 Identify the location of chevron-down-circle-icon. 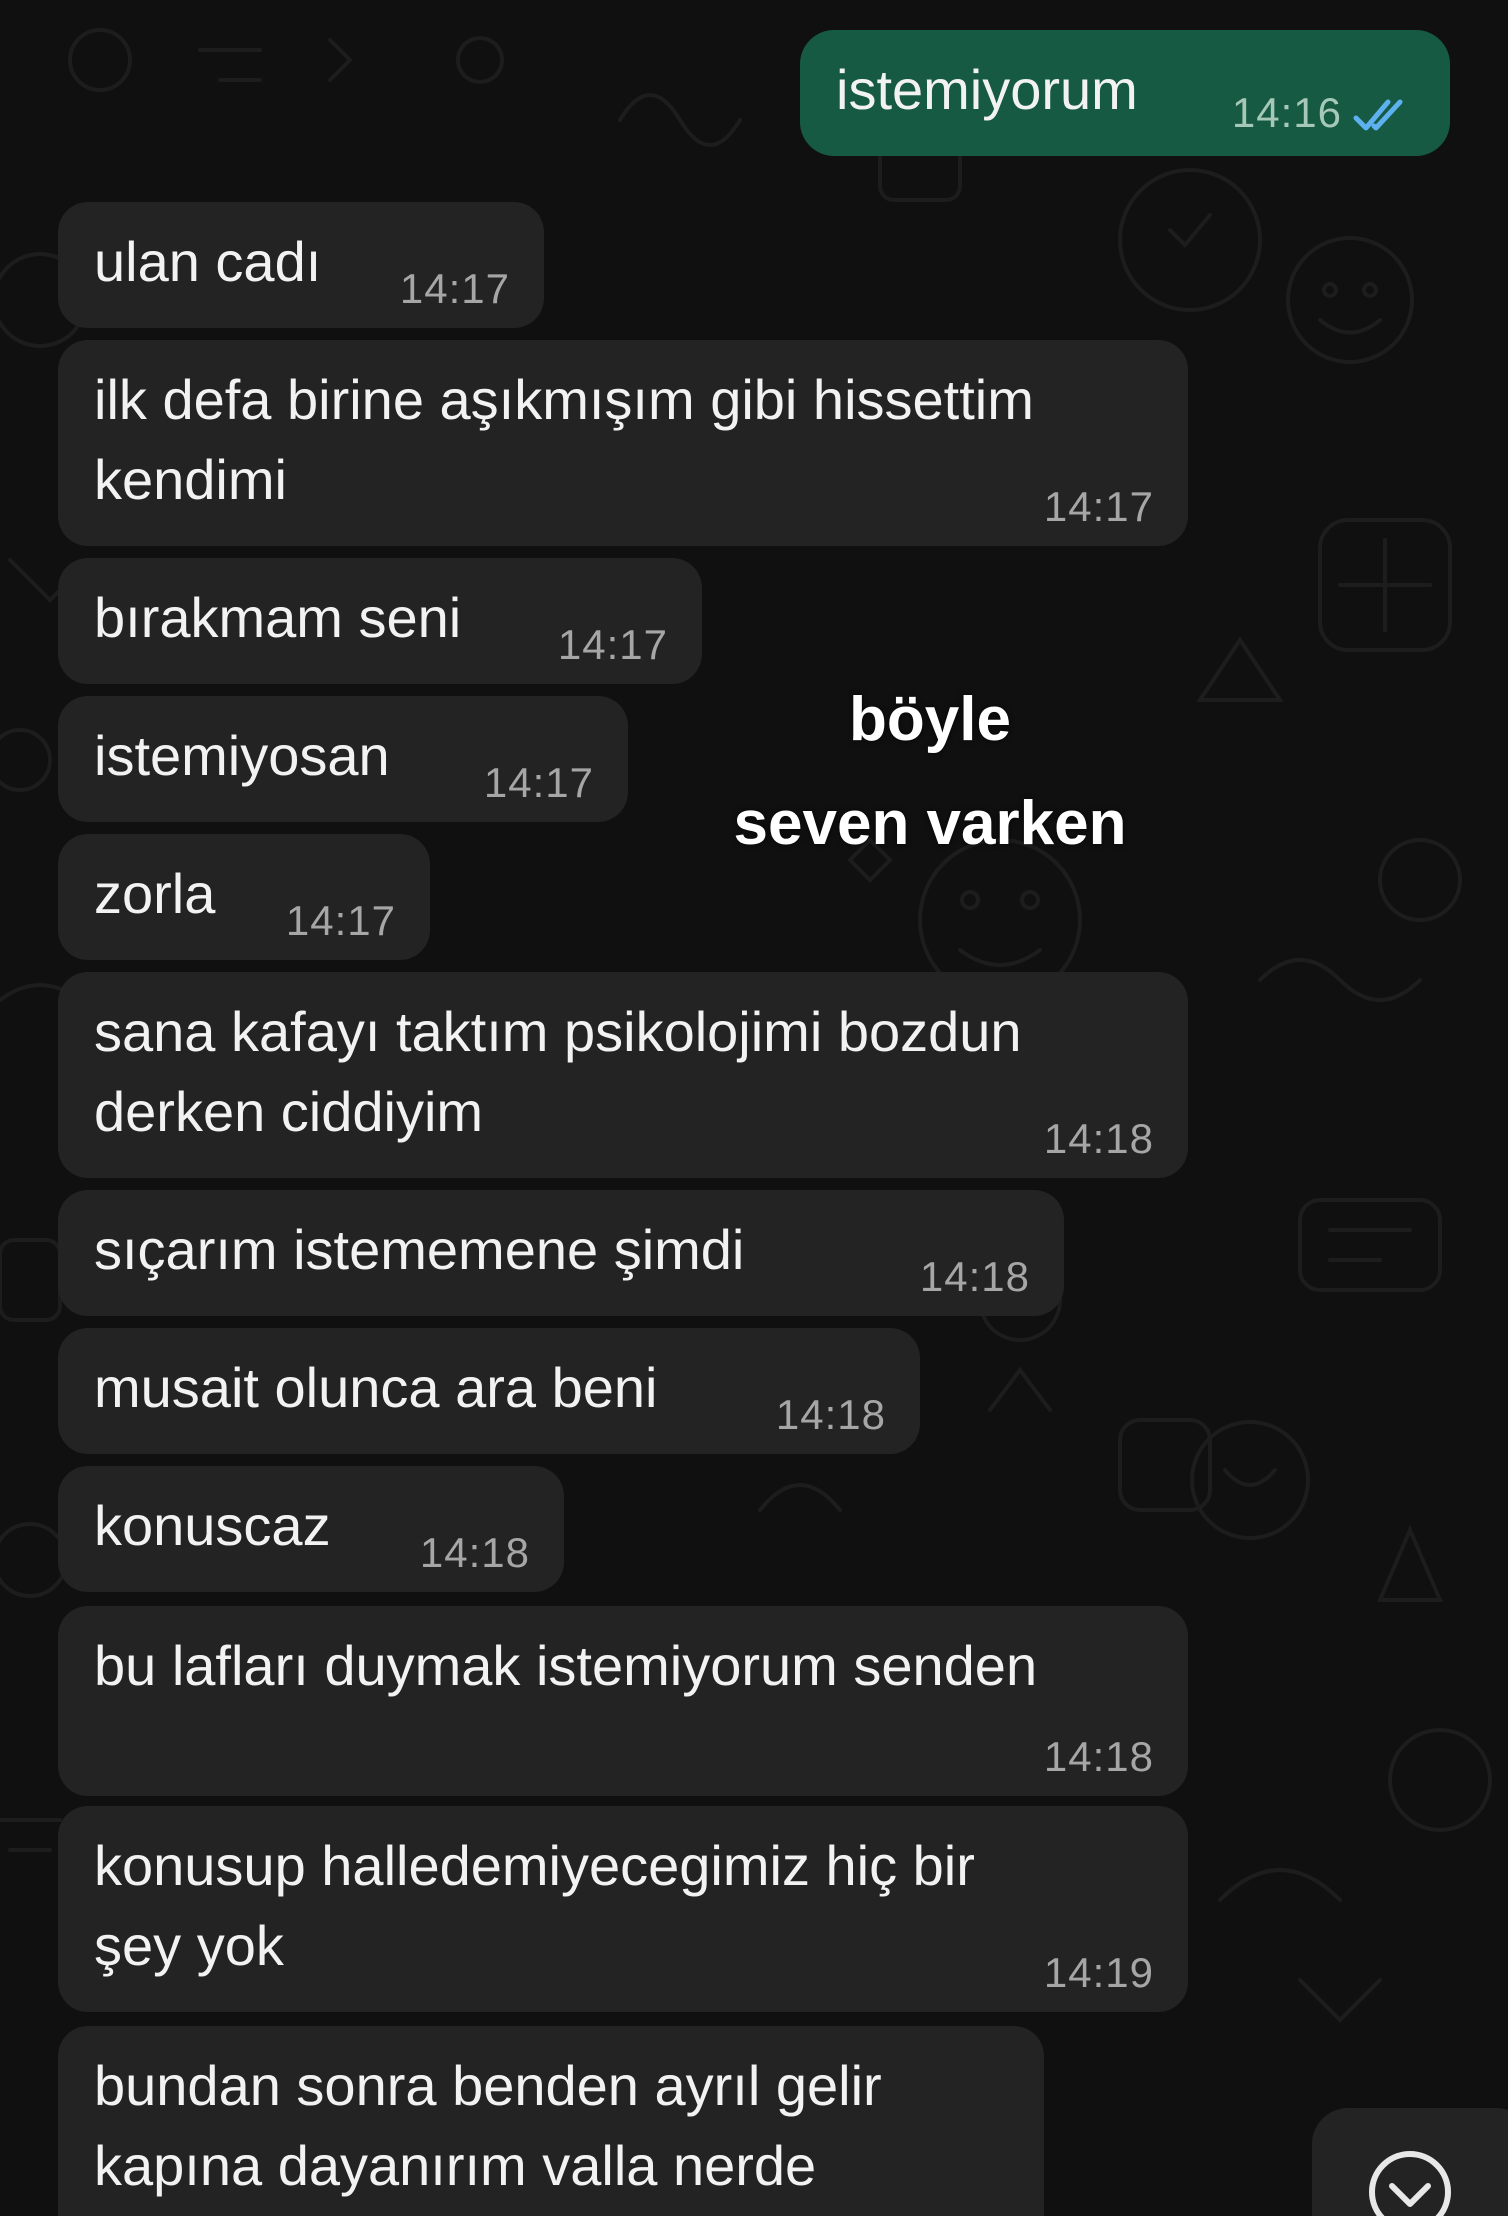
(1410, 2183).